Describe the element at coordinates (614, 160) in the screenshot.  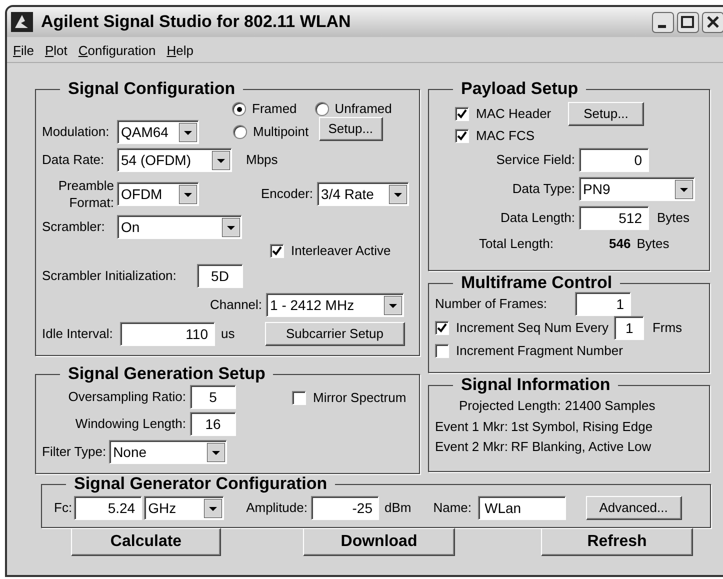
I see `service-field: 0` at that location.